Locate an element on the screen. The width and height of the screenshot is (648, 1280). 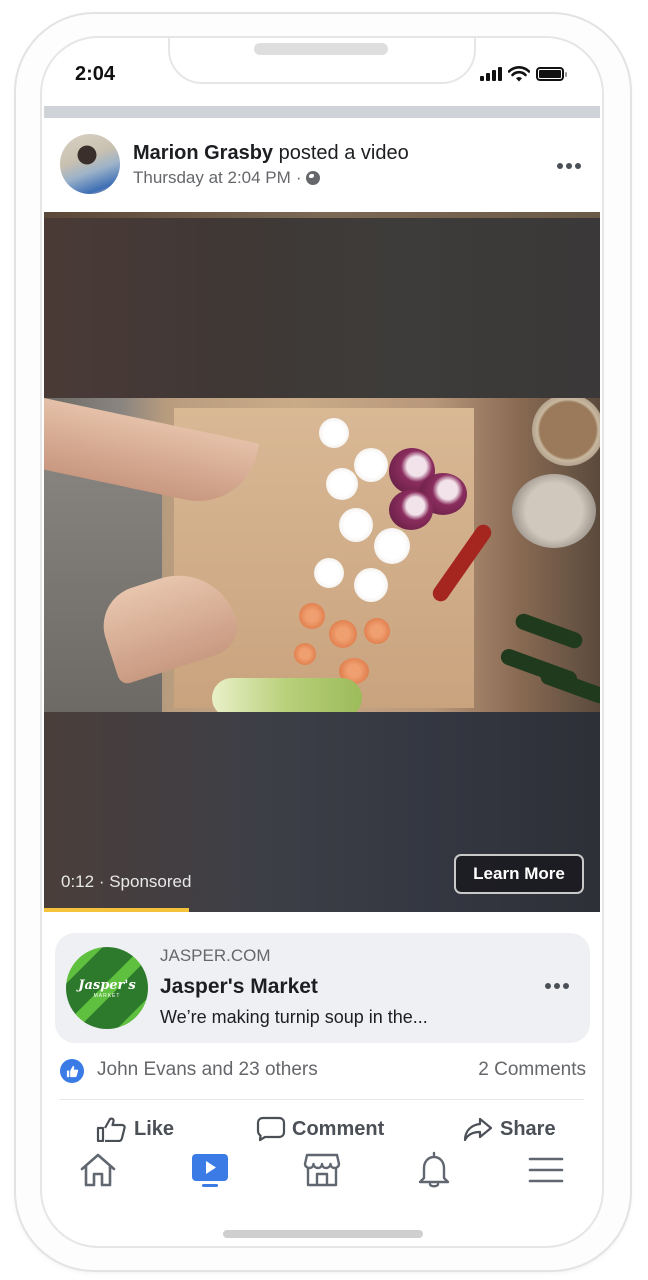
tab-menu is located at coordinates (546, 1170).